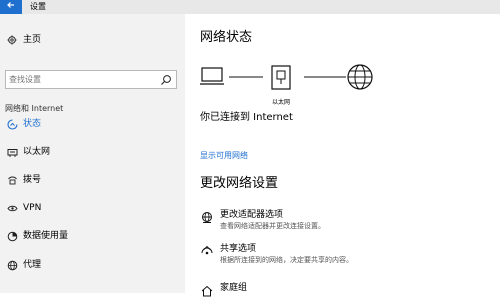  Describe the element at coordinates (224, 155) in the screenshot. I see `show-available-networks-link: 显示可用网络` at that location.